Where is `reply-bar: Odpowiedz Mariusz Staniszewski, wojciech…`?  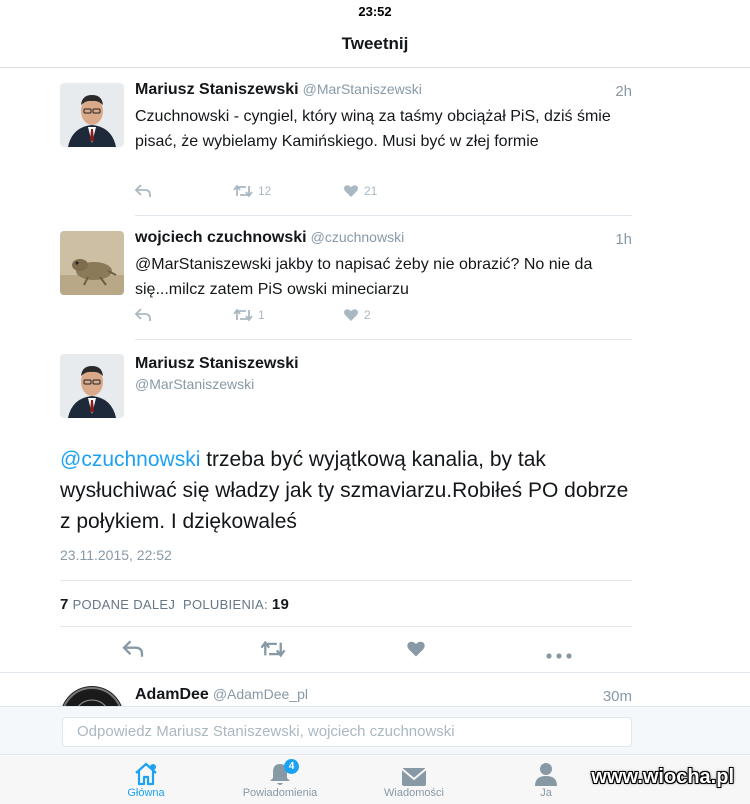 reply-bar: Odpowiedz Mariusz Staniszewski, wojciech… is located at coordinates (375, 730).